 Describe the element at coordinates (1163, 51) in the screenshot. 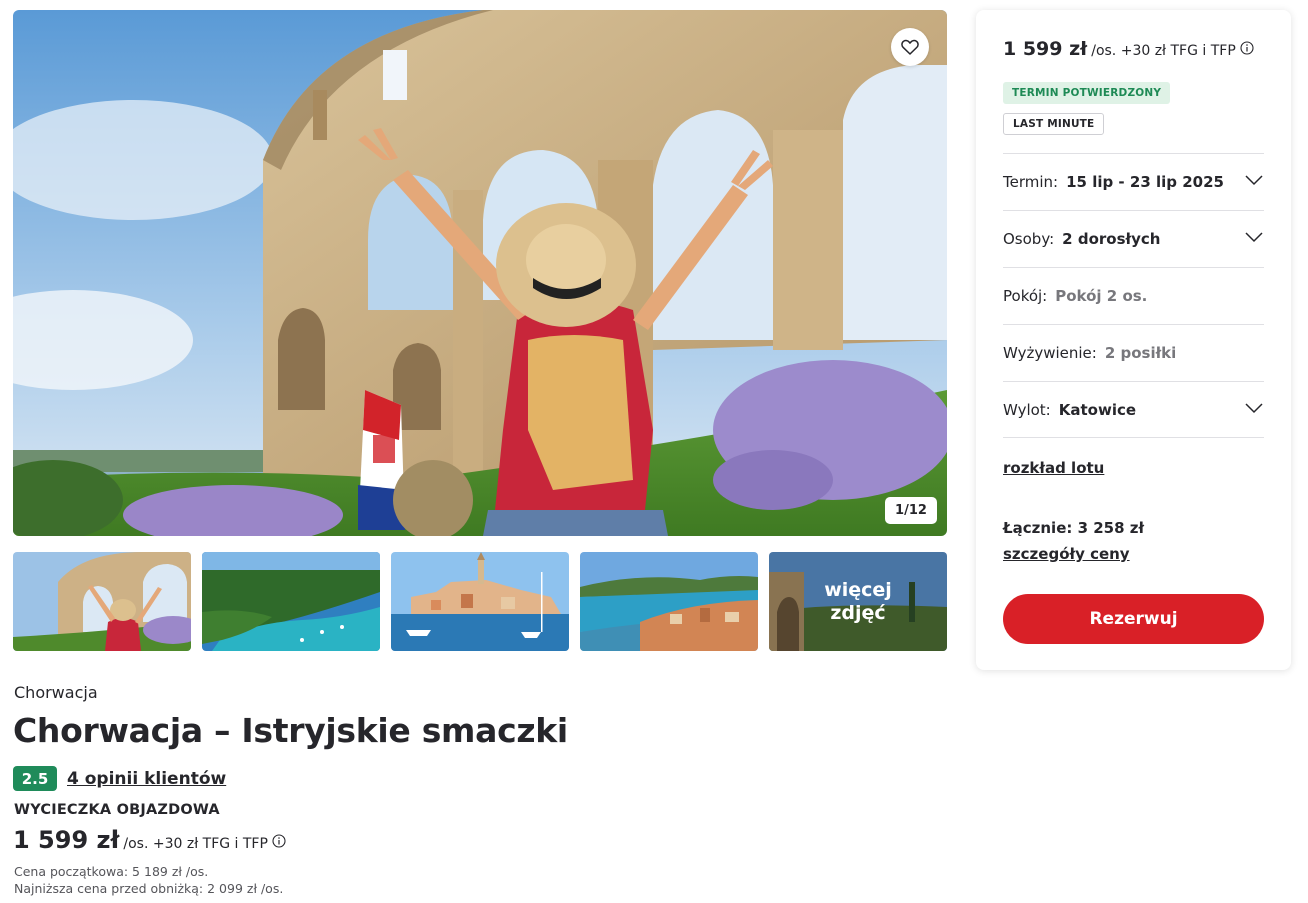

I see `booking-price-suffix: /os. +30 zł TFG i TFP` at that location.